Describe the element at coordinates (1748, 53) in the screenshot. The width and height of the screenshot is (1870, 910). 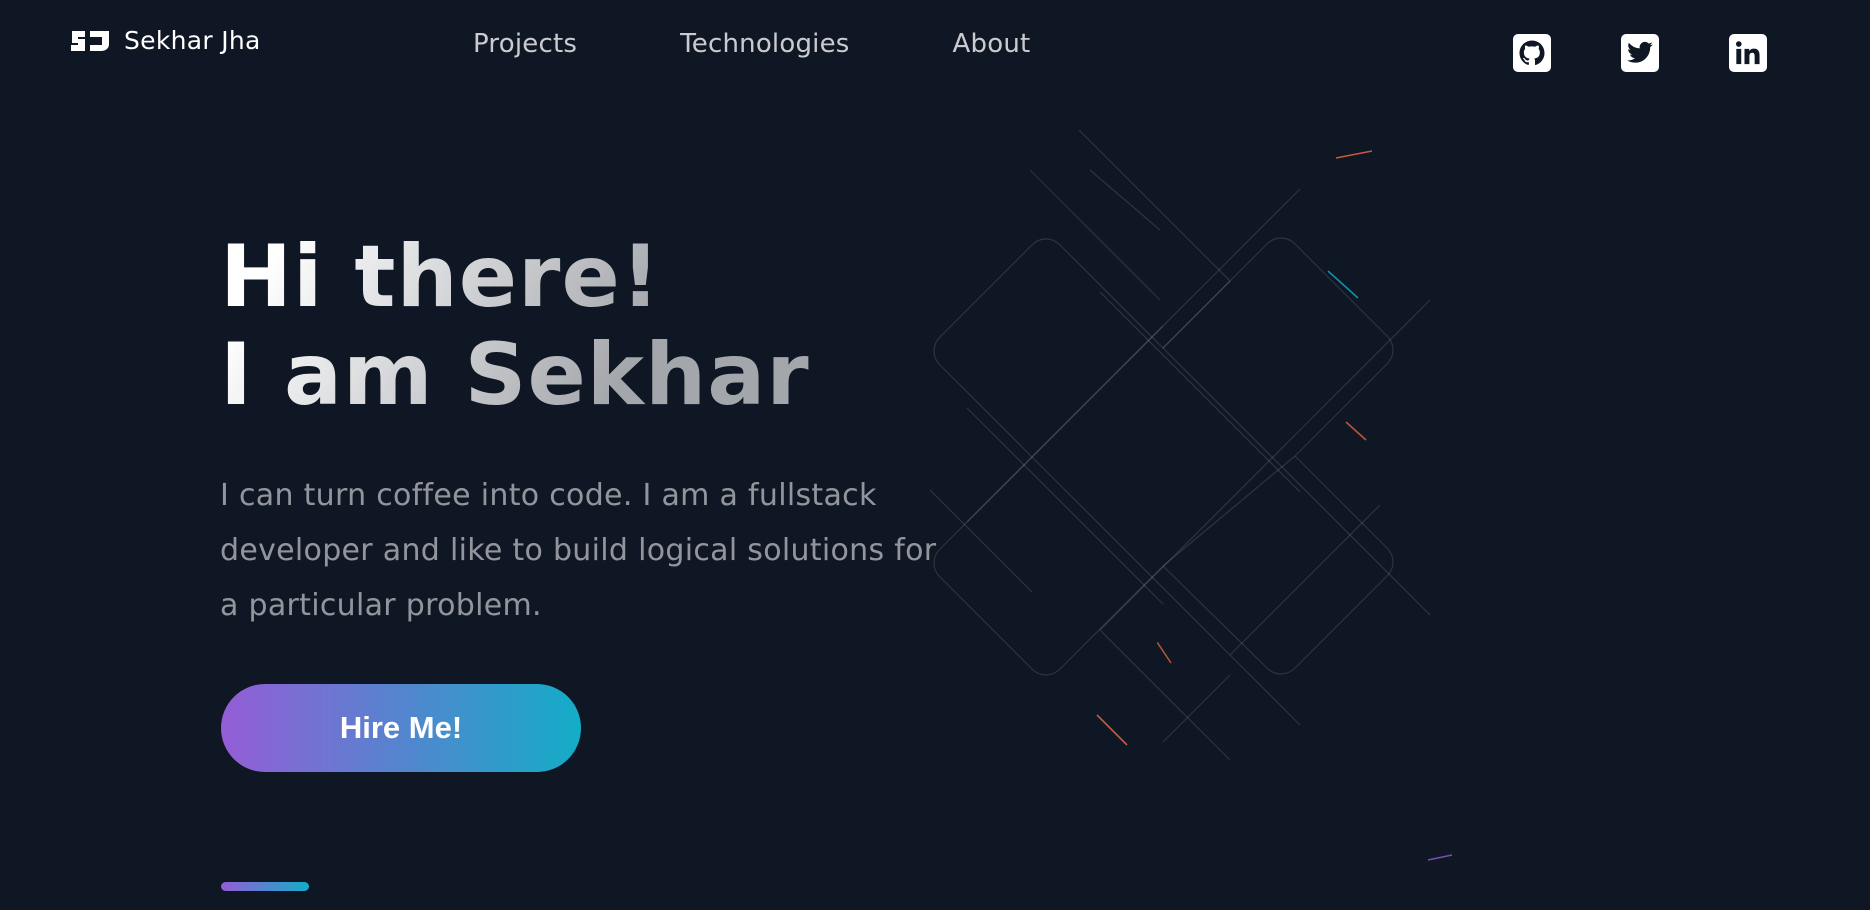
I see `linkedin-icon` at that location.